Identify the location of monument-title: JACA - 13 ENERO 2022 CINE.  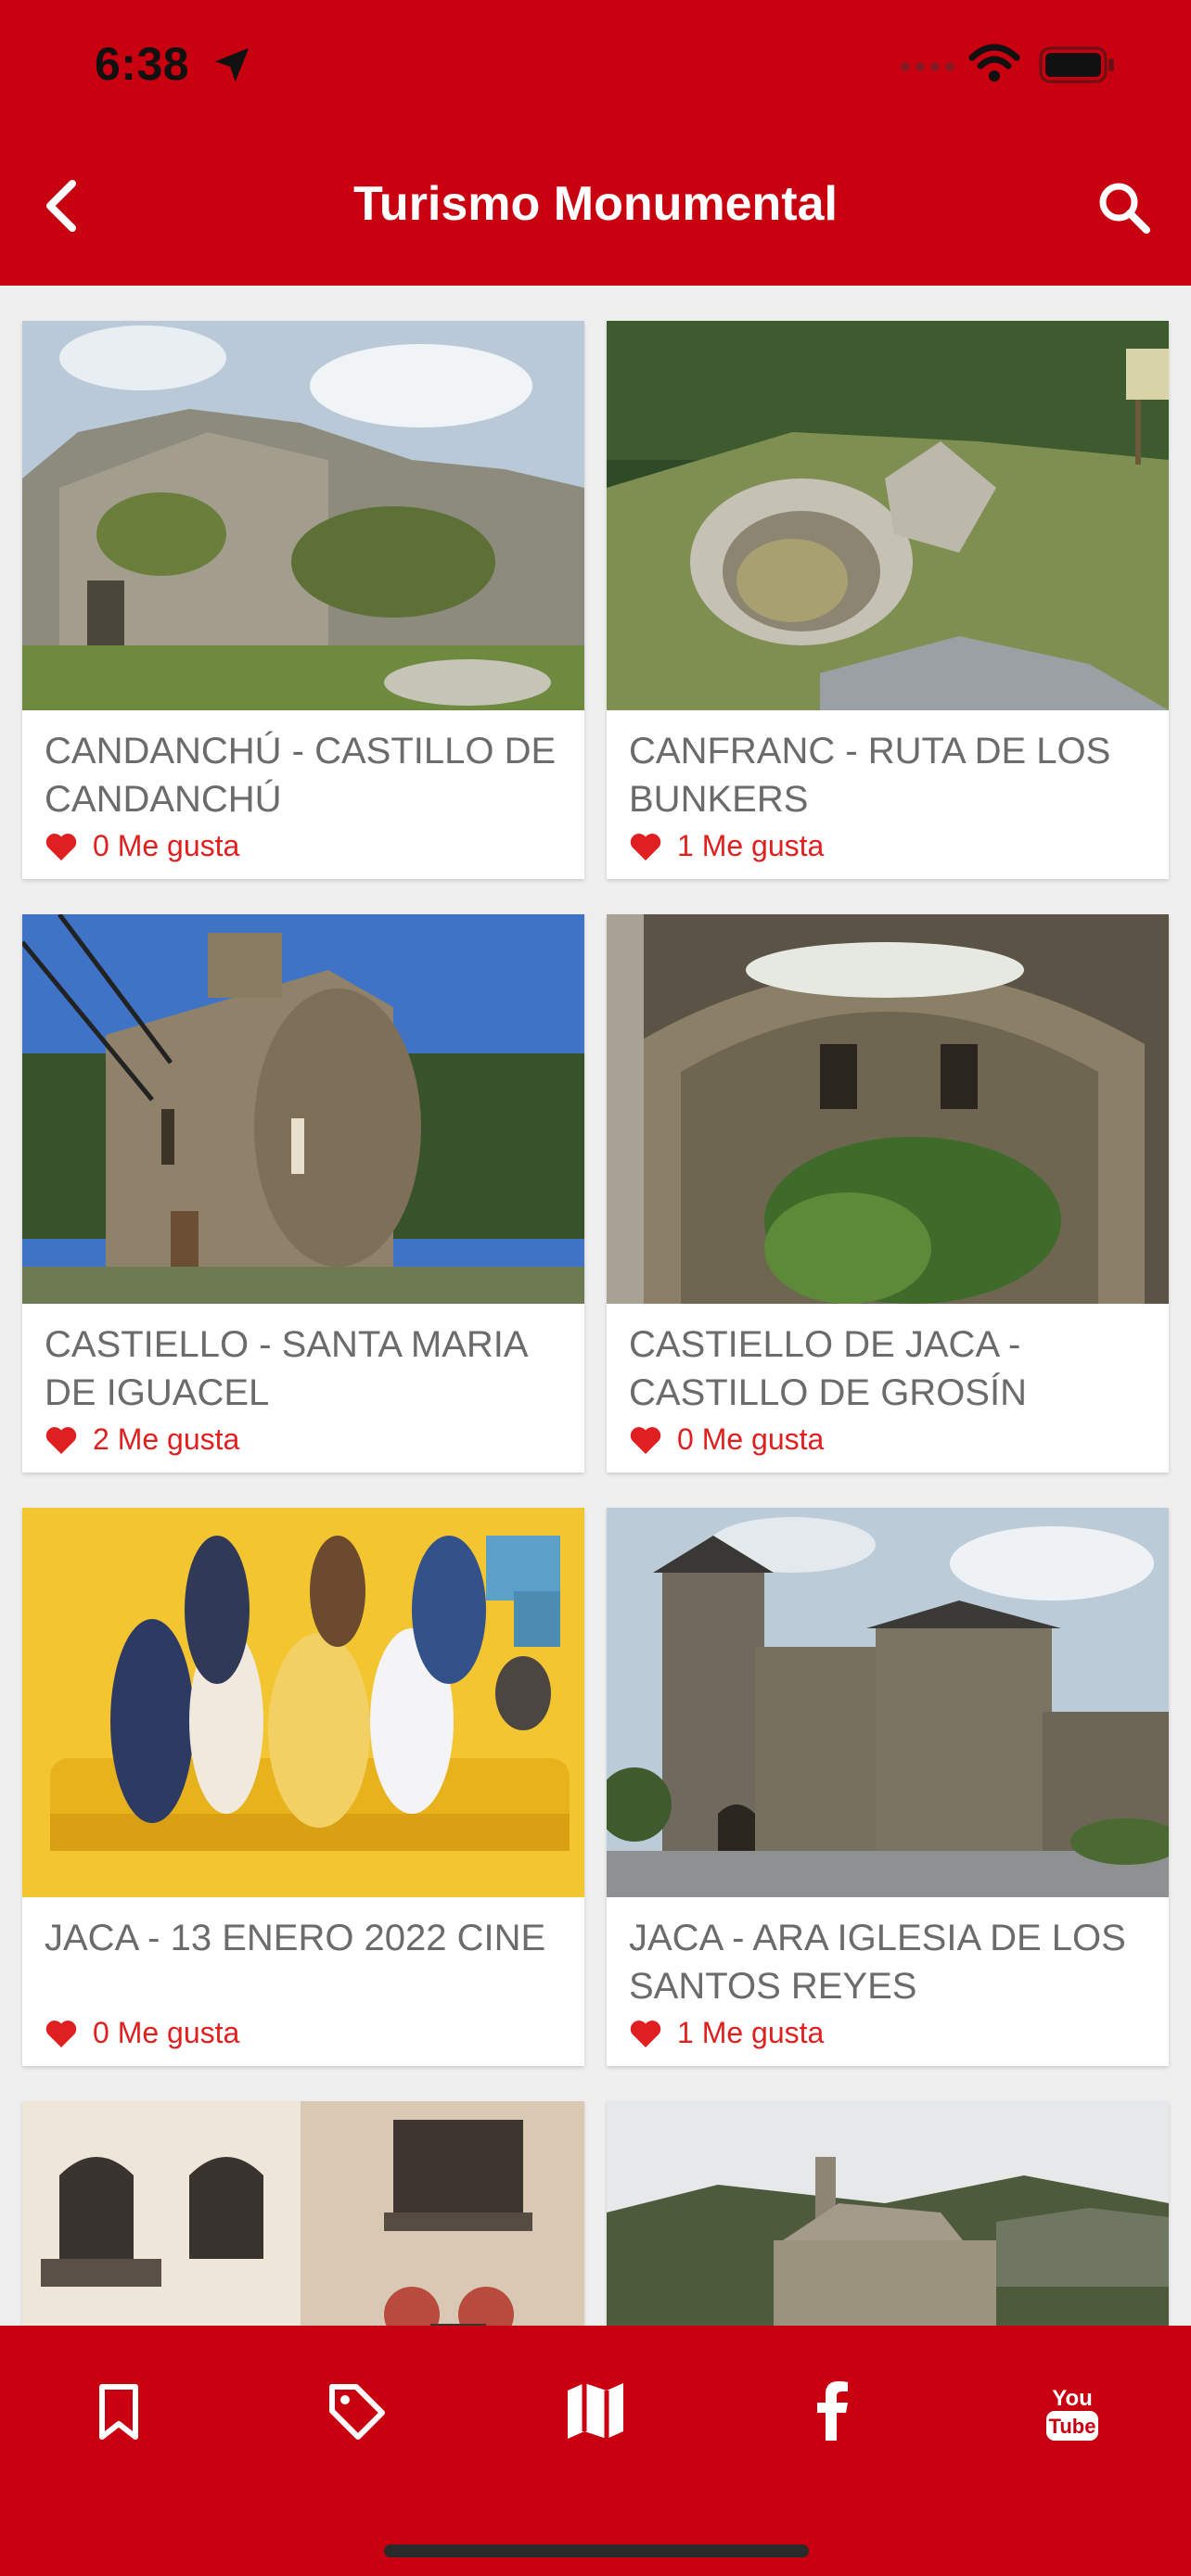
(296, 1938).